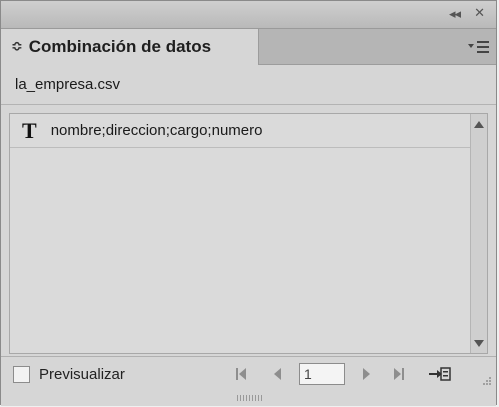 Image resolution: width=499 pixels, height=407 pixels. I want to click on vertical-scrollbar, so click(478, 233).